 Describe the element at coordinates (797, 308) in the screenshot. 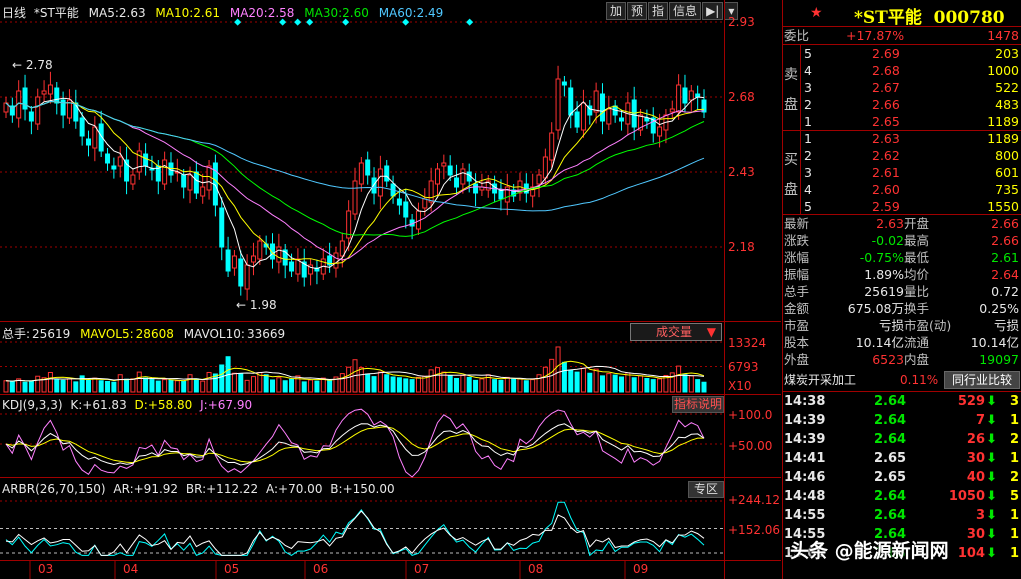

I see `stat-label: 金额` at that location.